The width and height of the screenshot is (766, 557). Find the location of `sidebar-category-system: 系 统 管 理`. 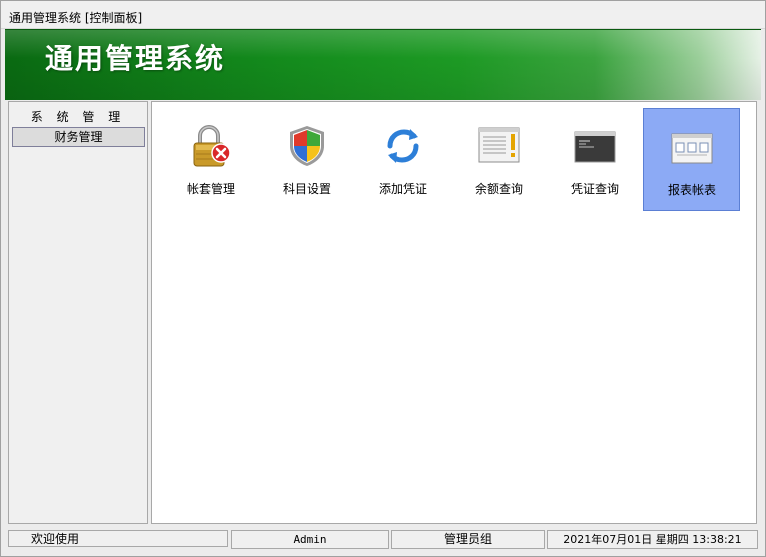

sidebar-category-system: 系 统 管 理 is located at coordinates (78, 116).